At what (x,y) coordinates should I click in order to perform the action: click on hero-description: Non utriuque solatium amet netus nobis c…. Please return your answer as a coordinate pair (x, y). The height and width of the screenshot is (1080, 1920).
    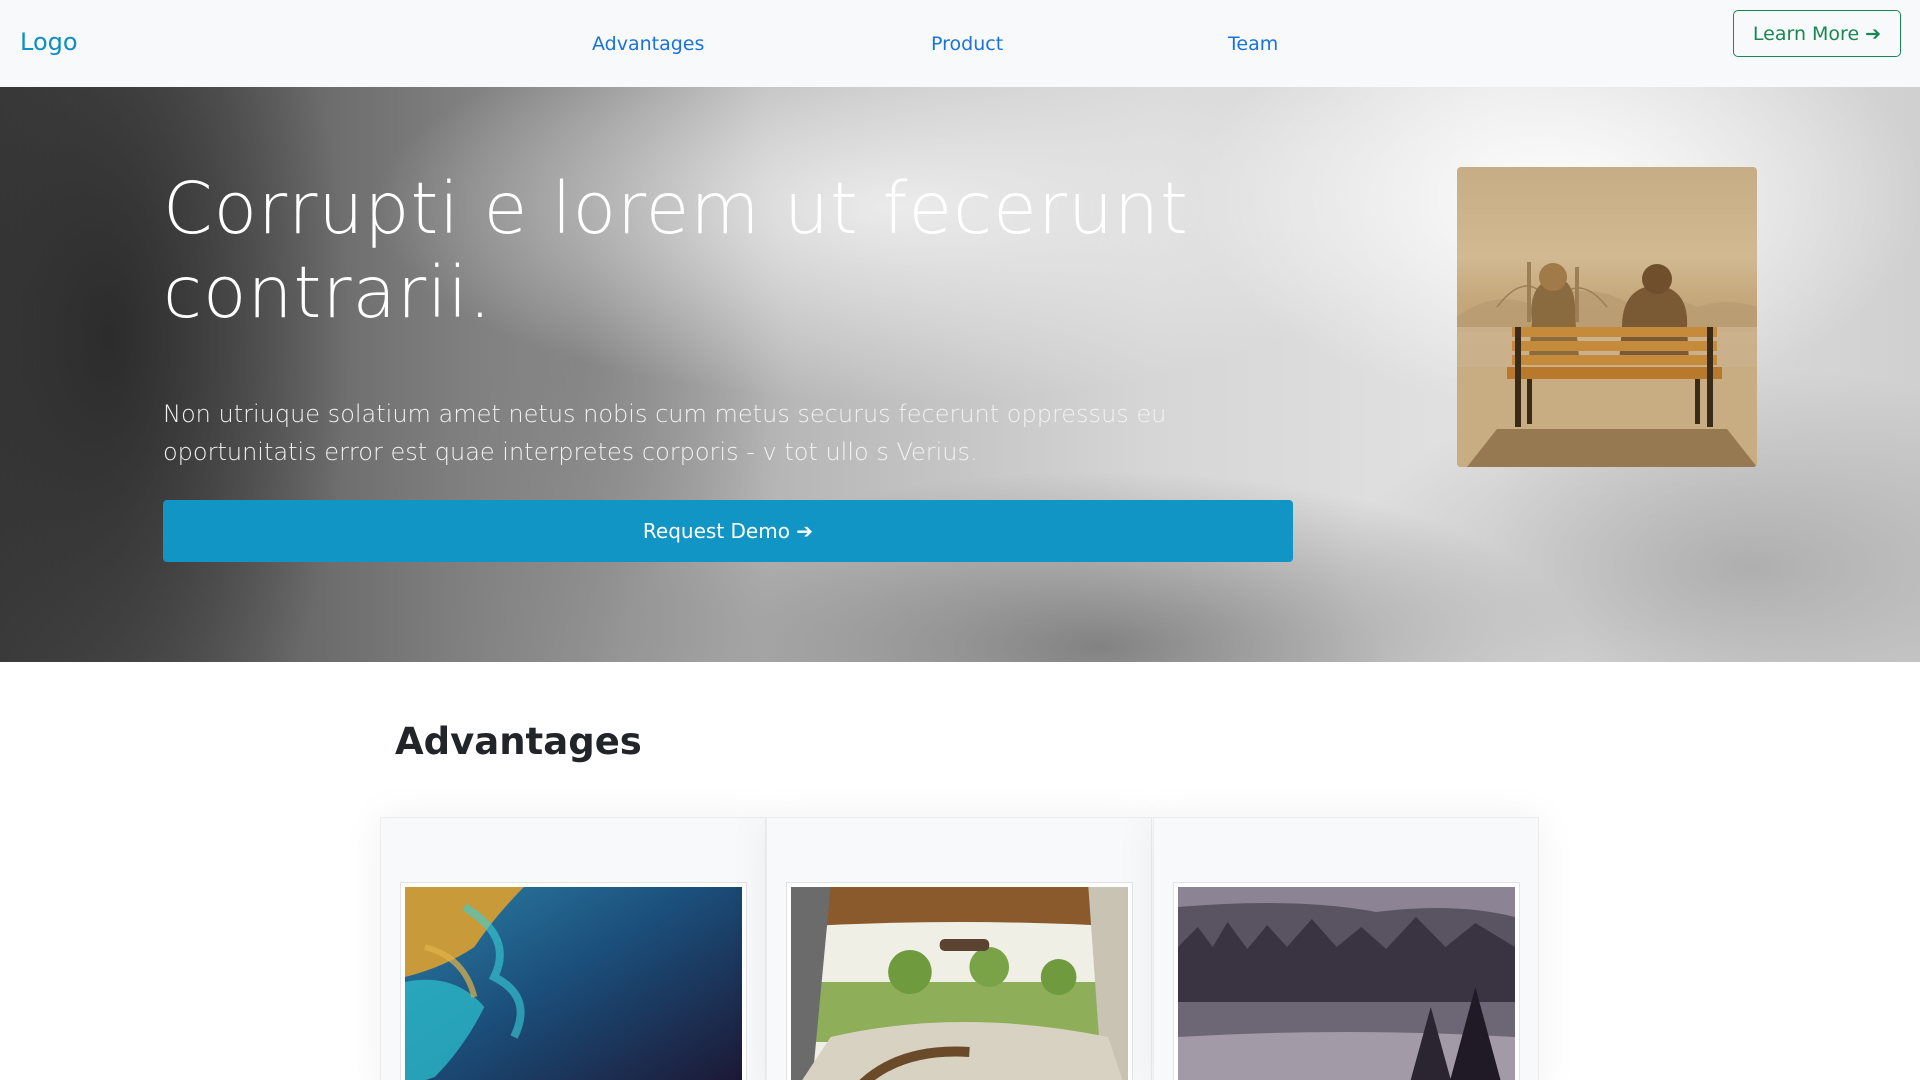
    Looking at the image, I should click on (665, 433).